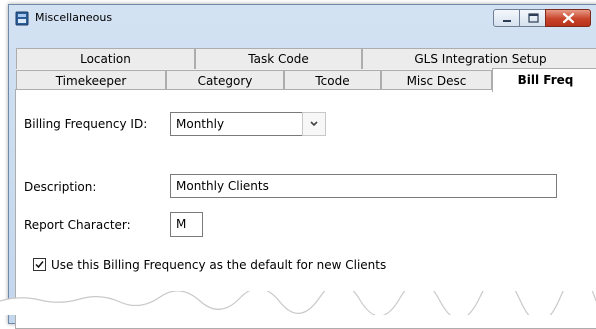  What do you see at coordinates (507, 21) in the screenshot?
I see `minimize-icon` at bounding box center [507, 21].